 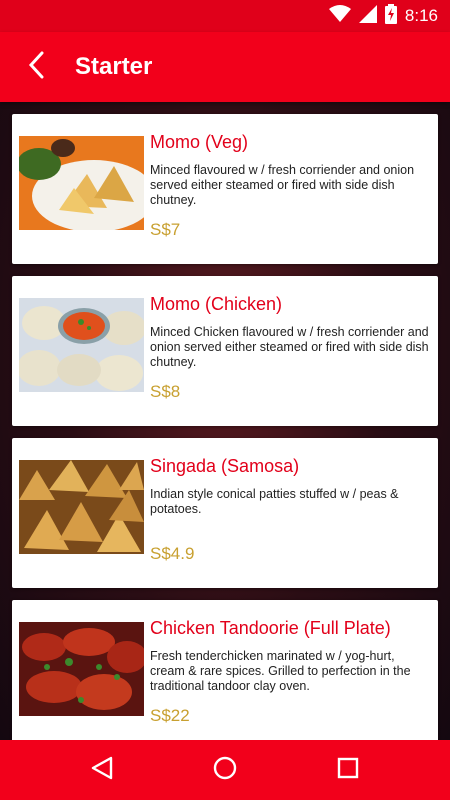 What do you see at coordinates (199, 142) in the screenshot?
I see `item-title: Momo (Veg)` at bounding box center [199, 142].